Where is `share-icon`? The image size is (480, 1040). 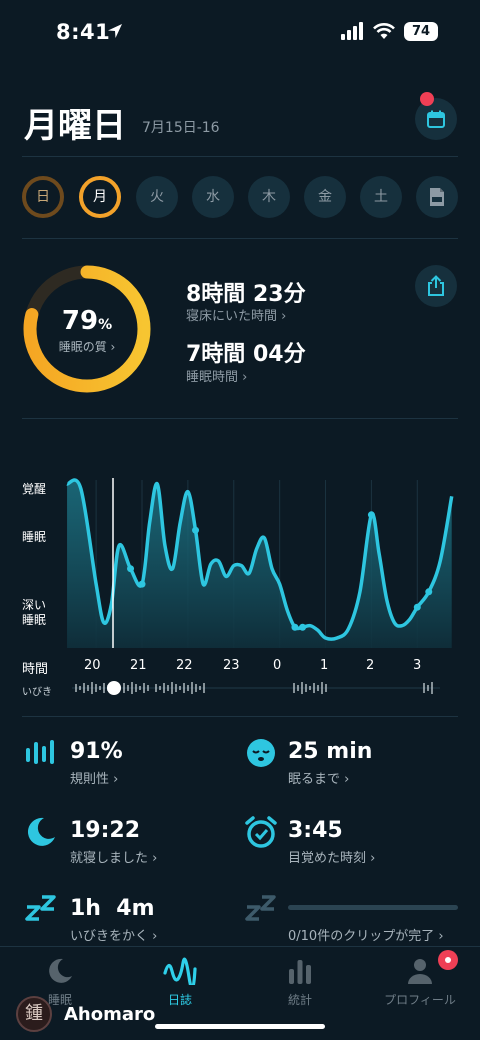 share-icon is located at coordinates (436, 285).